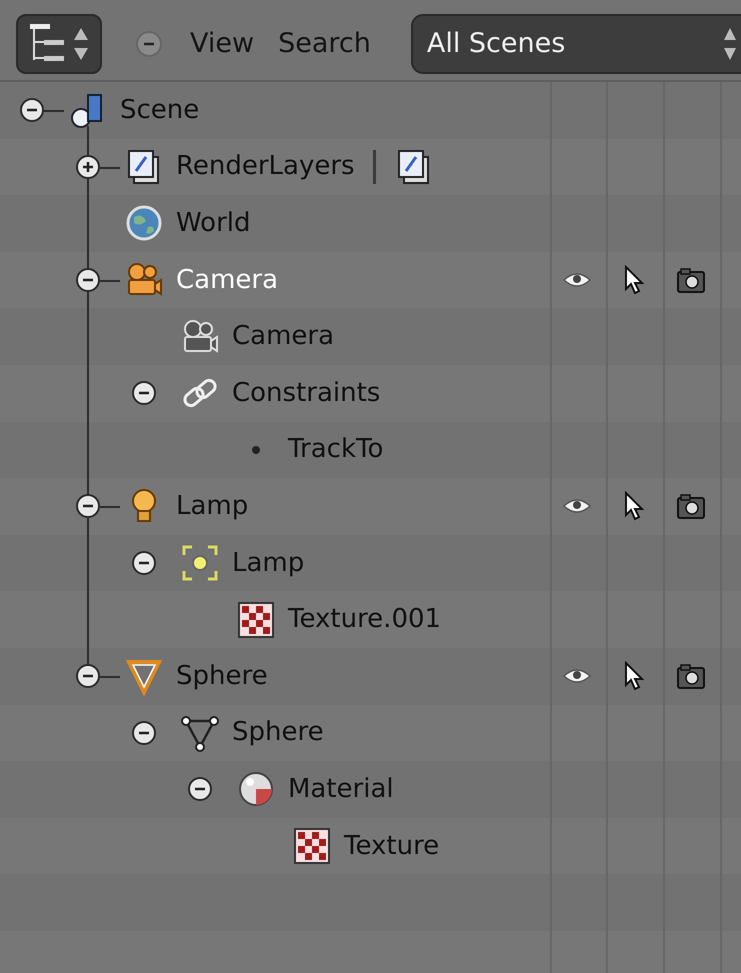  I want to click on tree-item-label: Scene, so click(160, 110).